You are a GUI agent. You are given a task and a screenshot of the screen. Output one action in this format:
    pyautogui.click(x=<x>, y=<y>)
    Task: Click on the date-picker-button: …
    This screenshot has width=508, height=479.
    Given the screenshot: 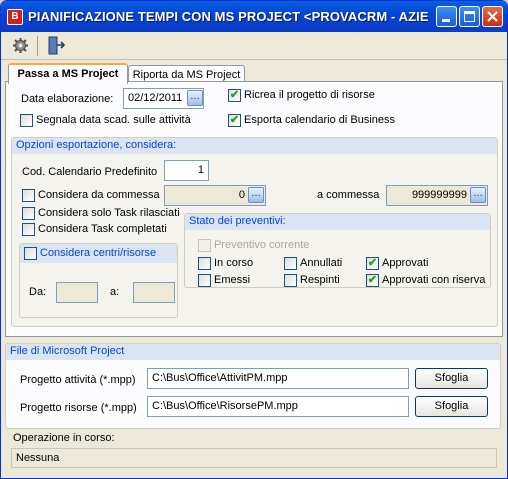 What is the action you would take?
    pyautogui.click(x=195, y=98)
    